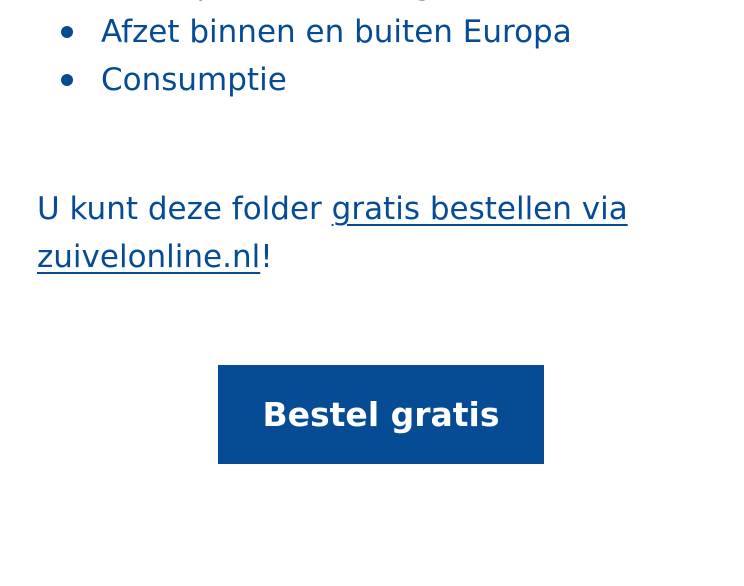 This screenshot has width=744, height=586. Describe the element at coordinates (266, 257) in the screenshot. I see `promo-suffix: !` at that location.